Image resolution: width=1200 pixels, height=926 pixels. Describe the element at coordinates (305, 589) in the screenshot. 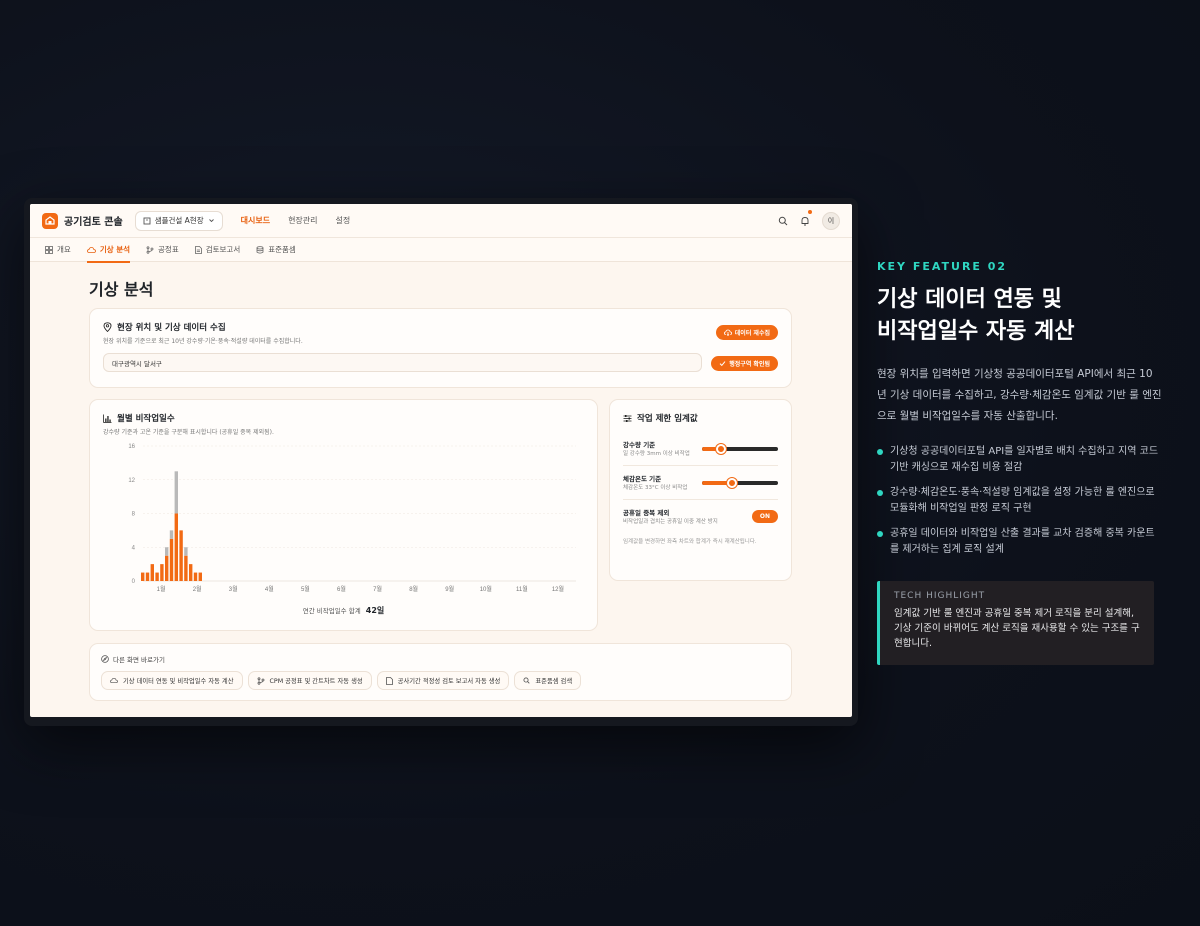

I see `x-tick-label: 5월` at that location.